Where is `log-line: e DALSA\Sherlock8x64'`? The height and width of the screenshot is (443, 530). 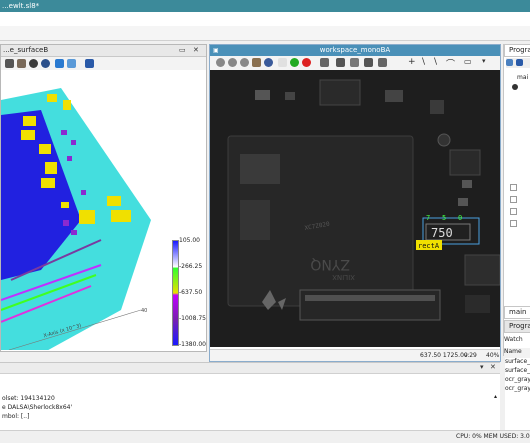
log-line: e DALSA\Sherlock8x64' is located at coordinates (37, 407).